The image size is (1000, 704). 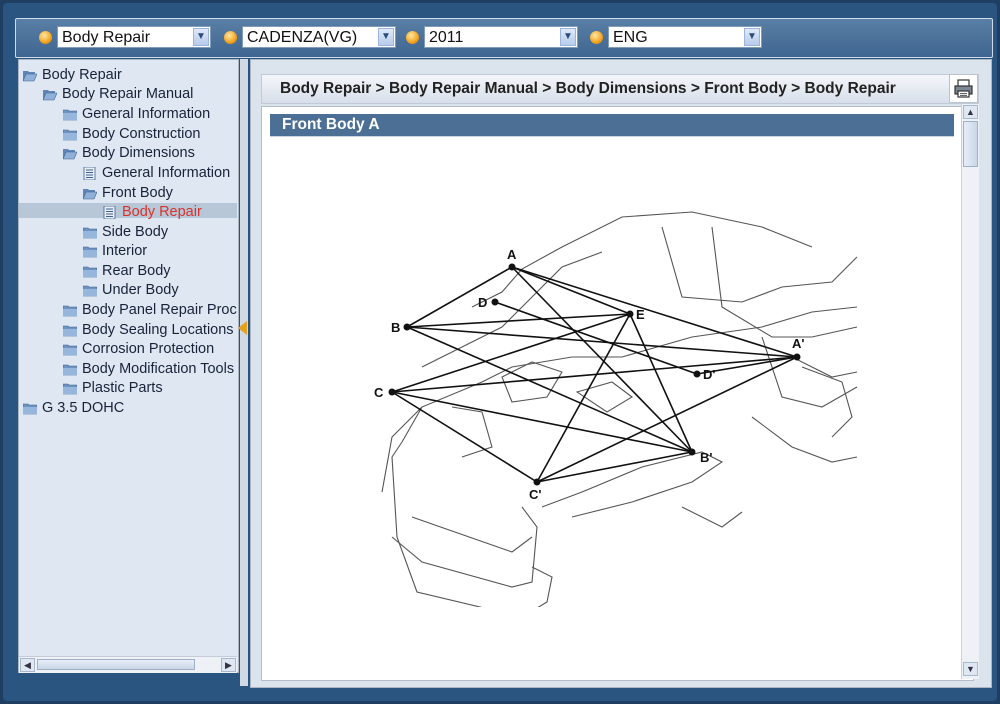 I want to click on point-d, so click(x=495, y=302).